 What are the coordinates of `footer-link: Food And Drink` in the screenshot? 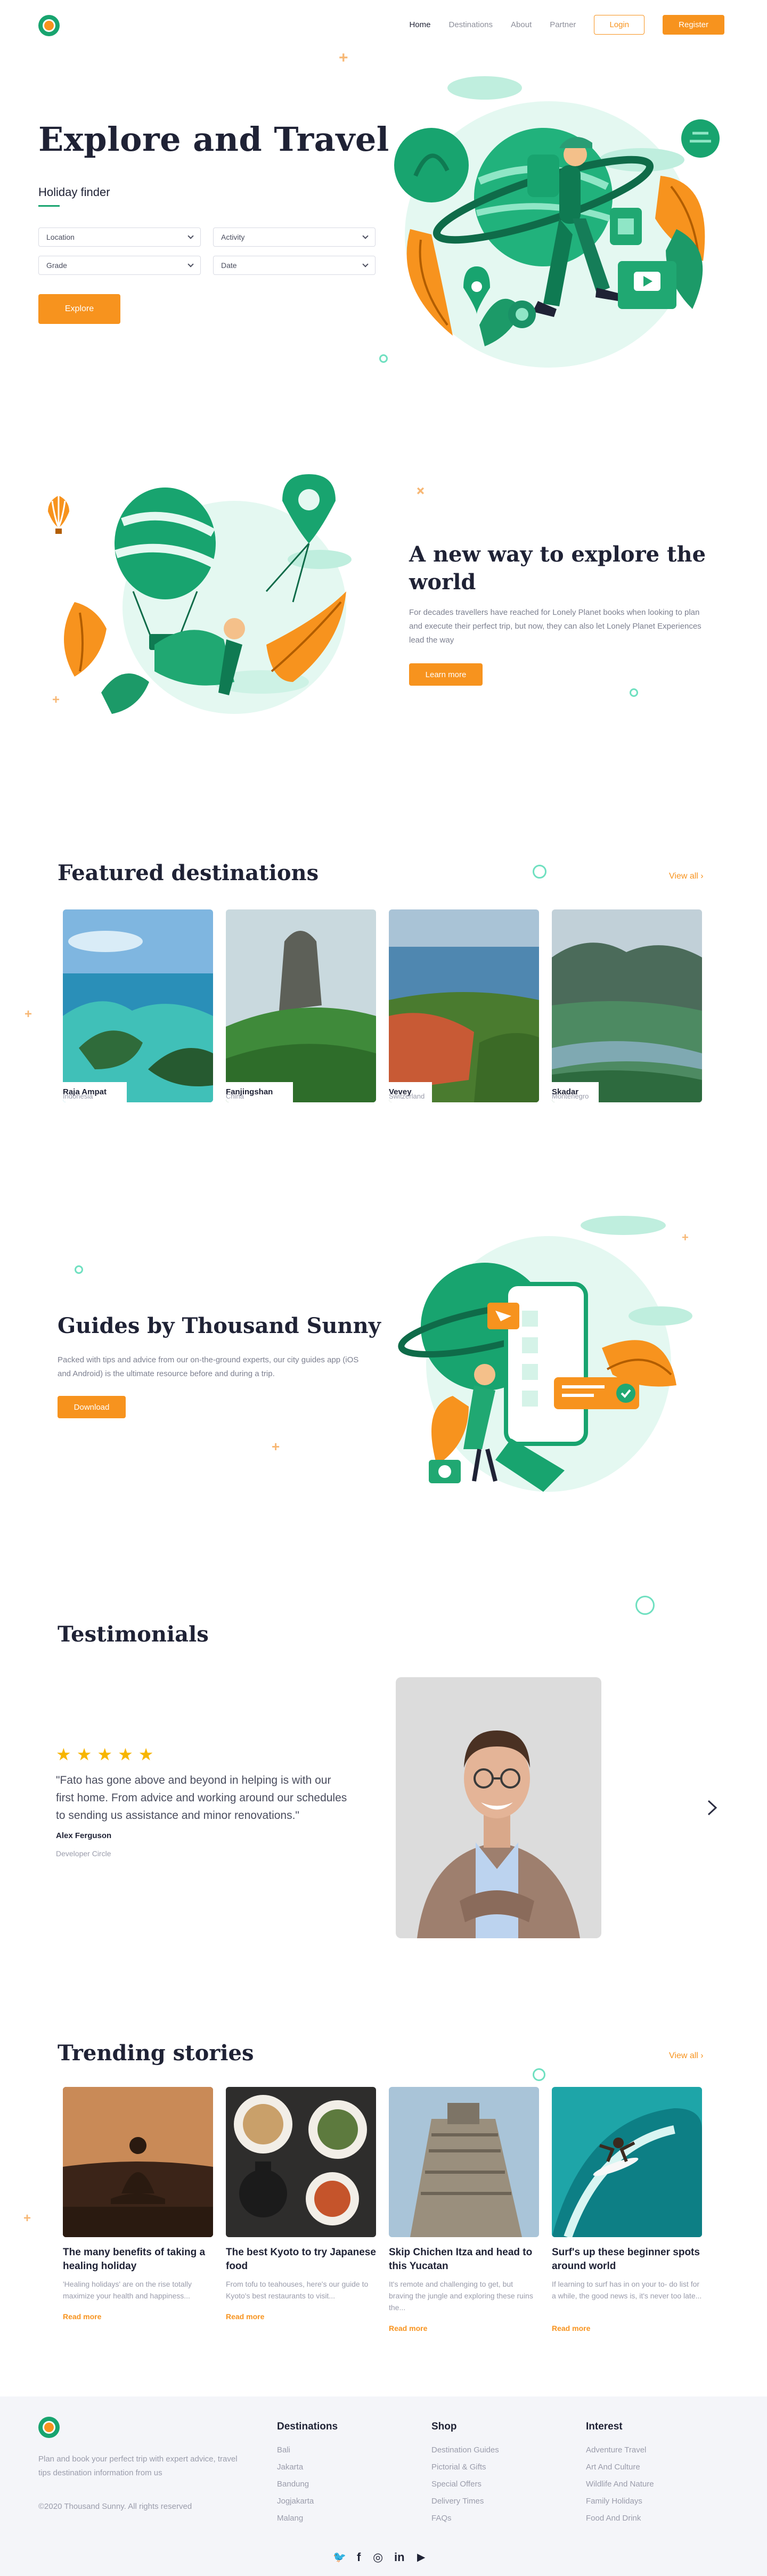 It's located at (613, 2518).